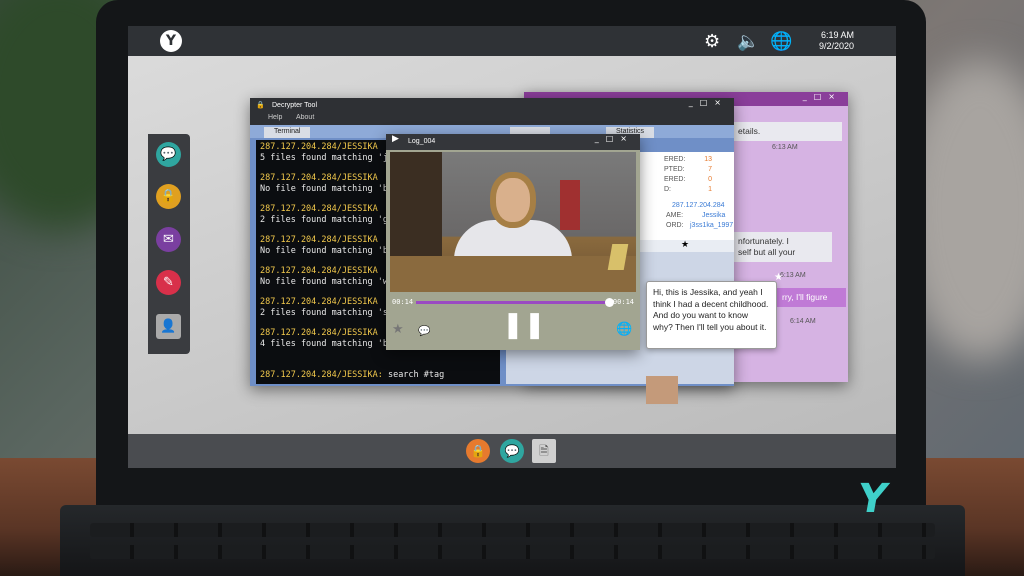 The width and height of the screenshot is (1024, 576). What do you see at coordinates (378, 354) in the screenshot?
I see `terminal-gap` at bounding box center [378, 354].